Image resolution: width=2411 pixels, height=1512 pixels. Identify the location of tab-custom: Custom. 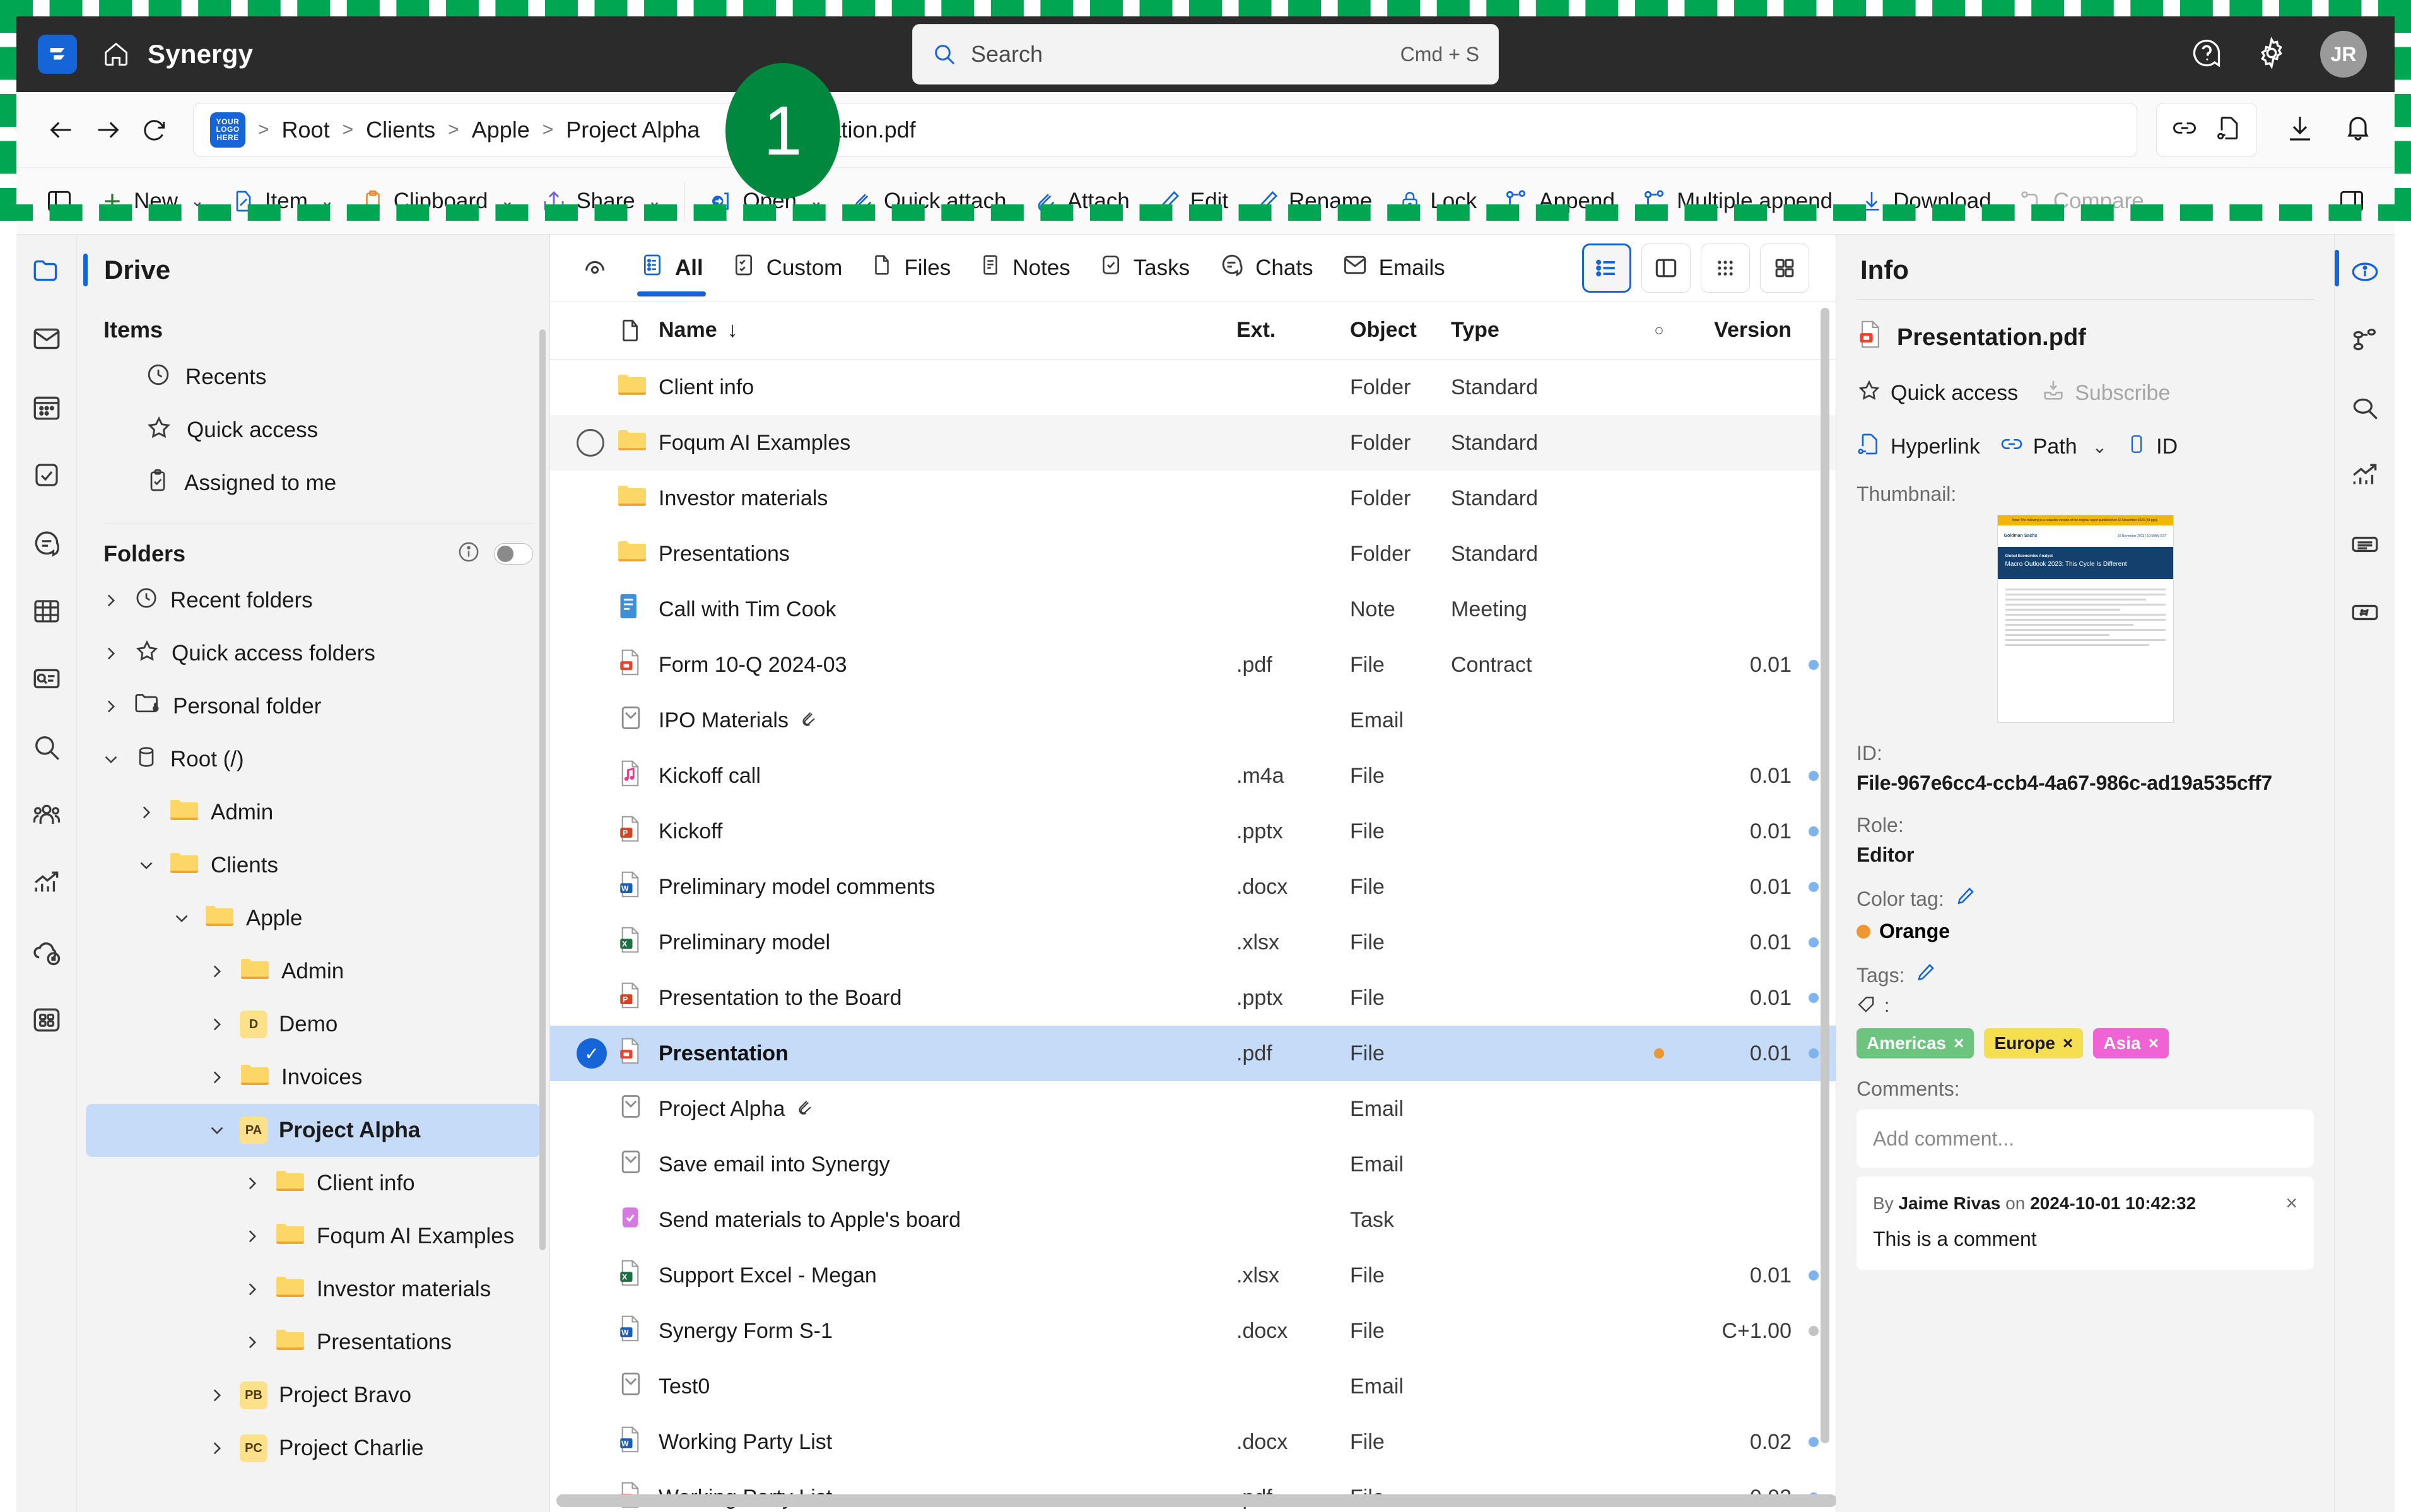
(787, 268).